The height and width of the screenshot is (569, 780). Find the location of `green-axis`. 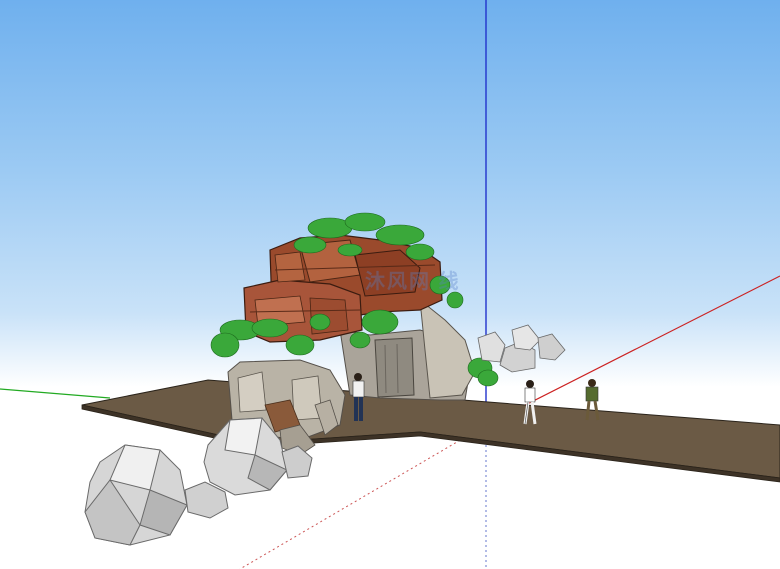

green-axis is located at coordinates (55, 393).